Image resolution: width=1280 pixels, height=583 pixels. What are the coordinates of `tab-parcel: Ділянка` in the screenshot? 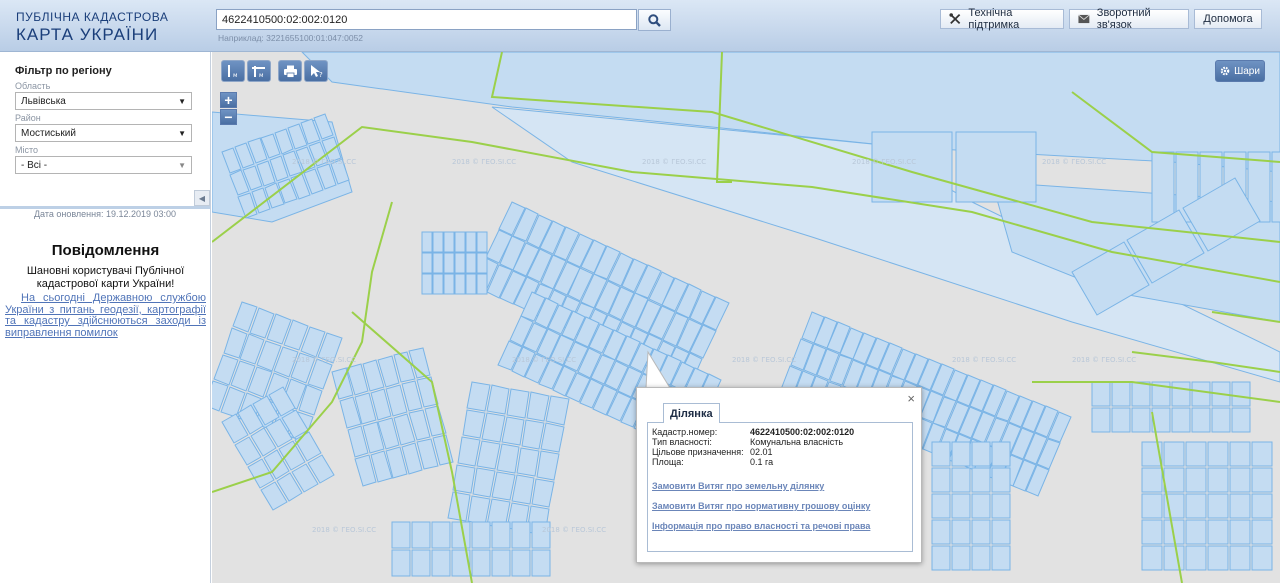 It's located at (691, 413).